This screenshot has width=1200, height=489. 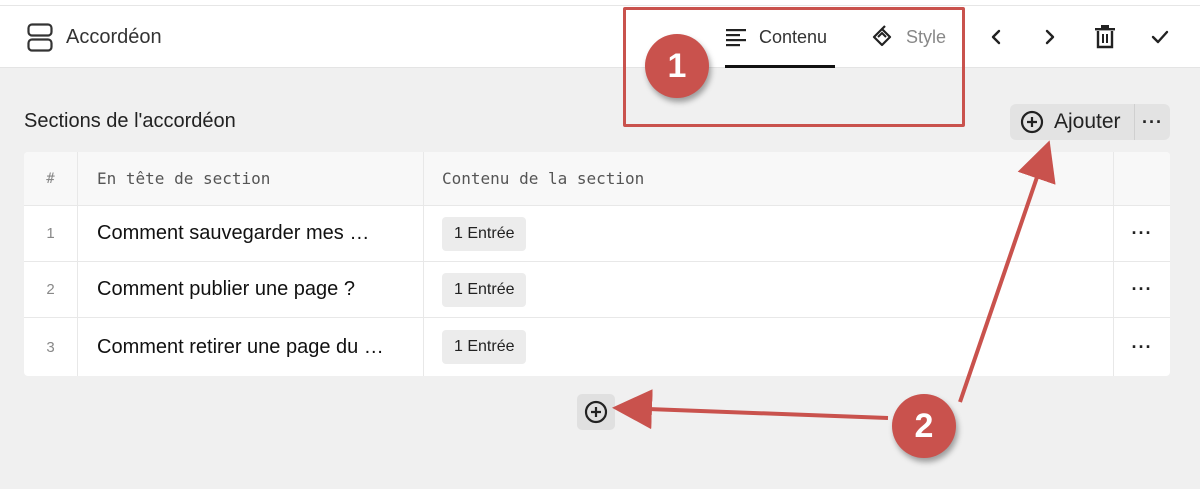 What do you see at coordinates (882, 36) in the screenshot?
I see `brush-icon` at bounding box center [882, 36].